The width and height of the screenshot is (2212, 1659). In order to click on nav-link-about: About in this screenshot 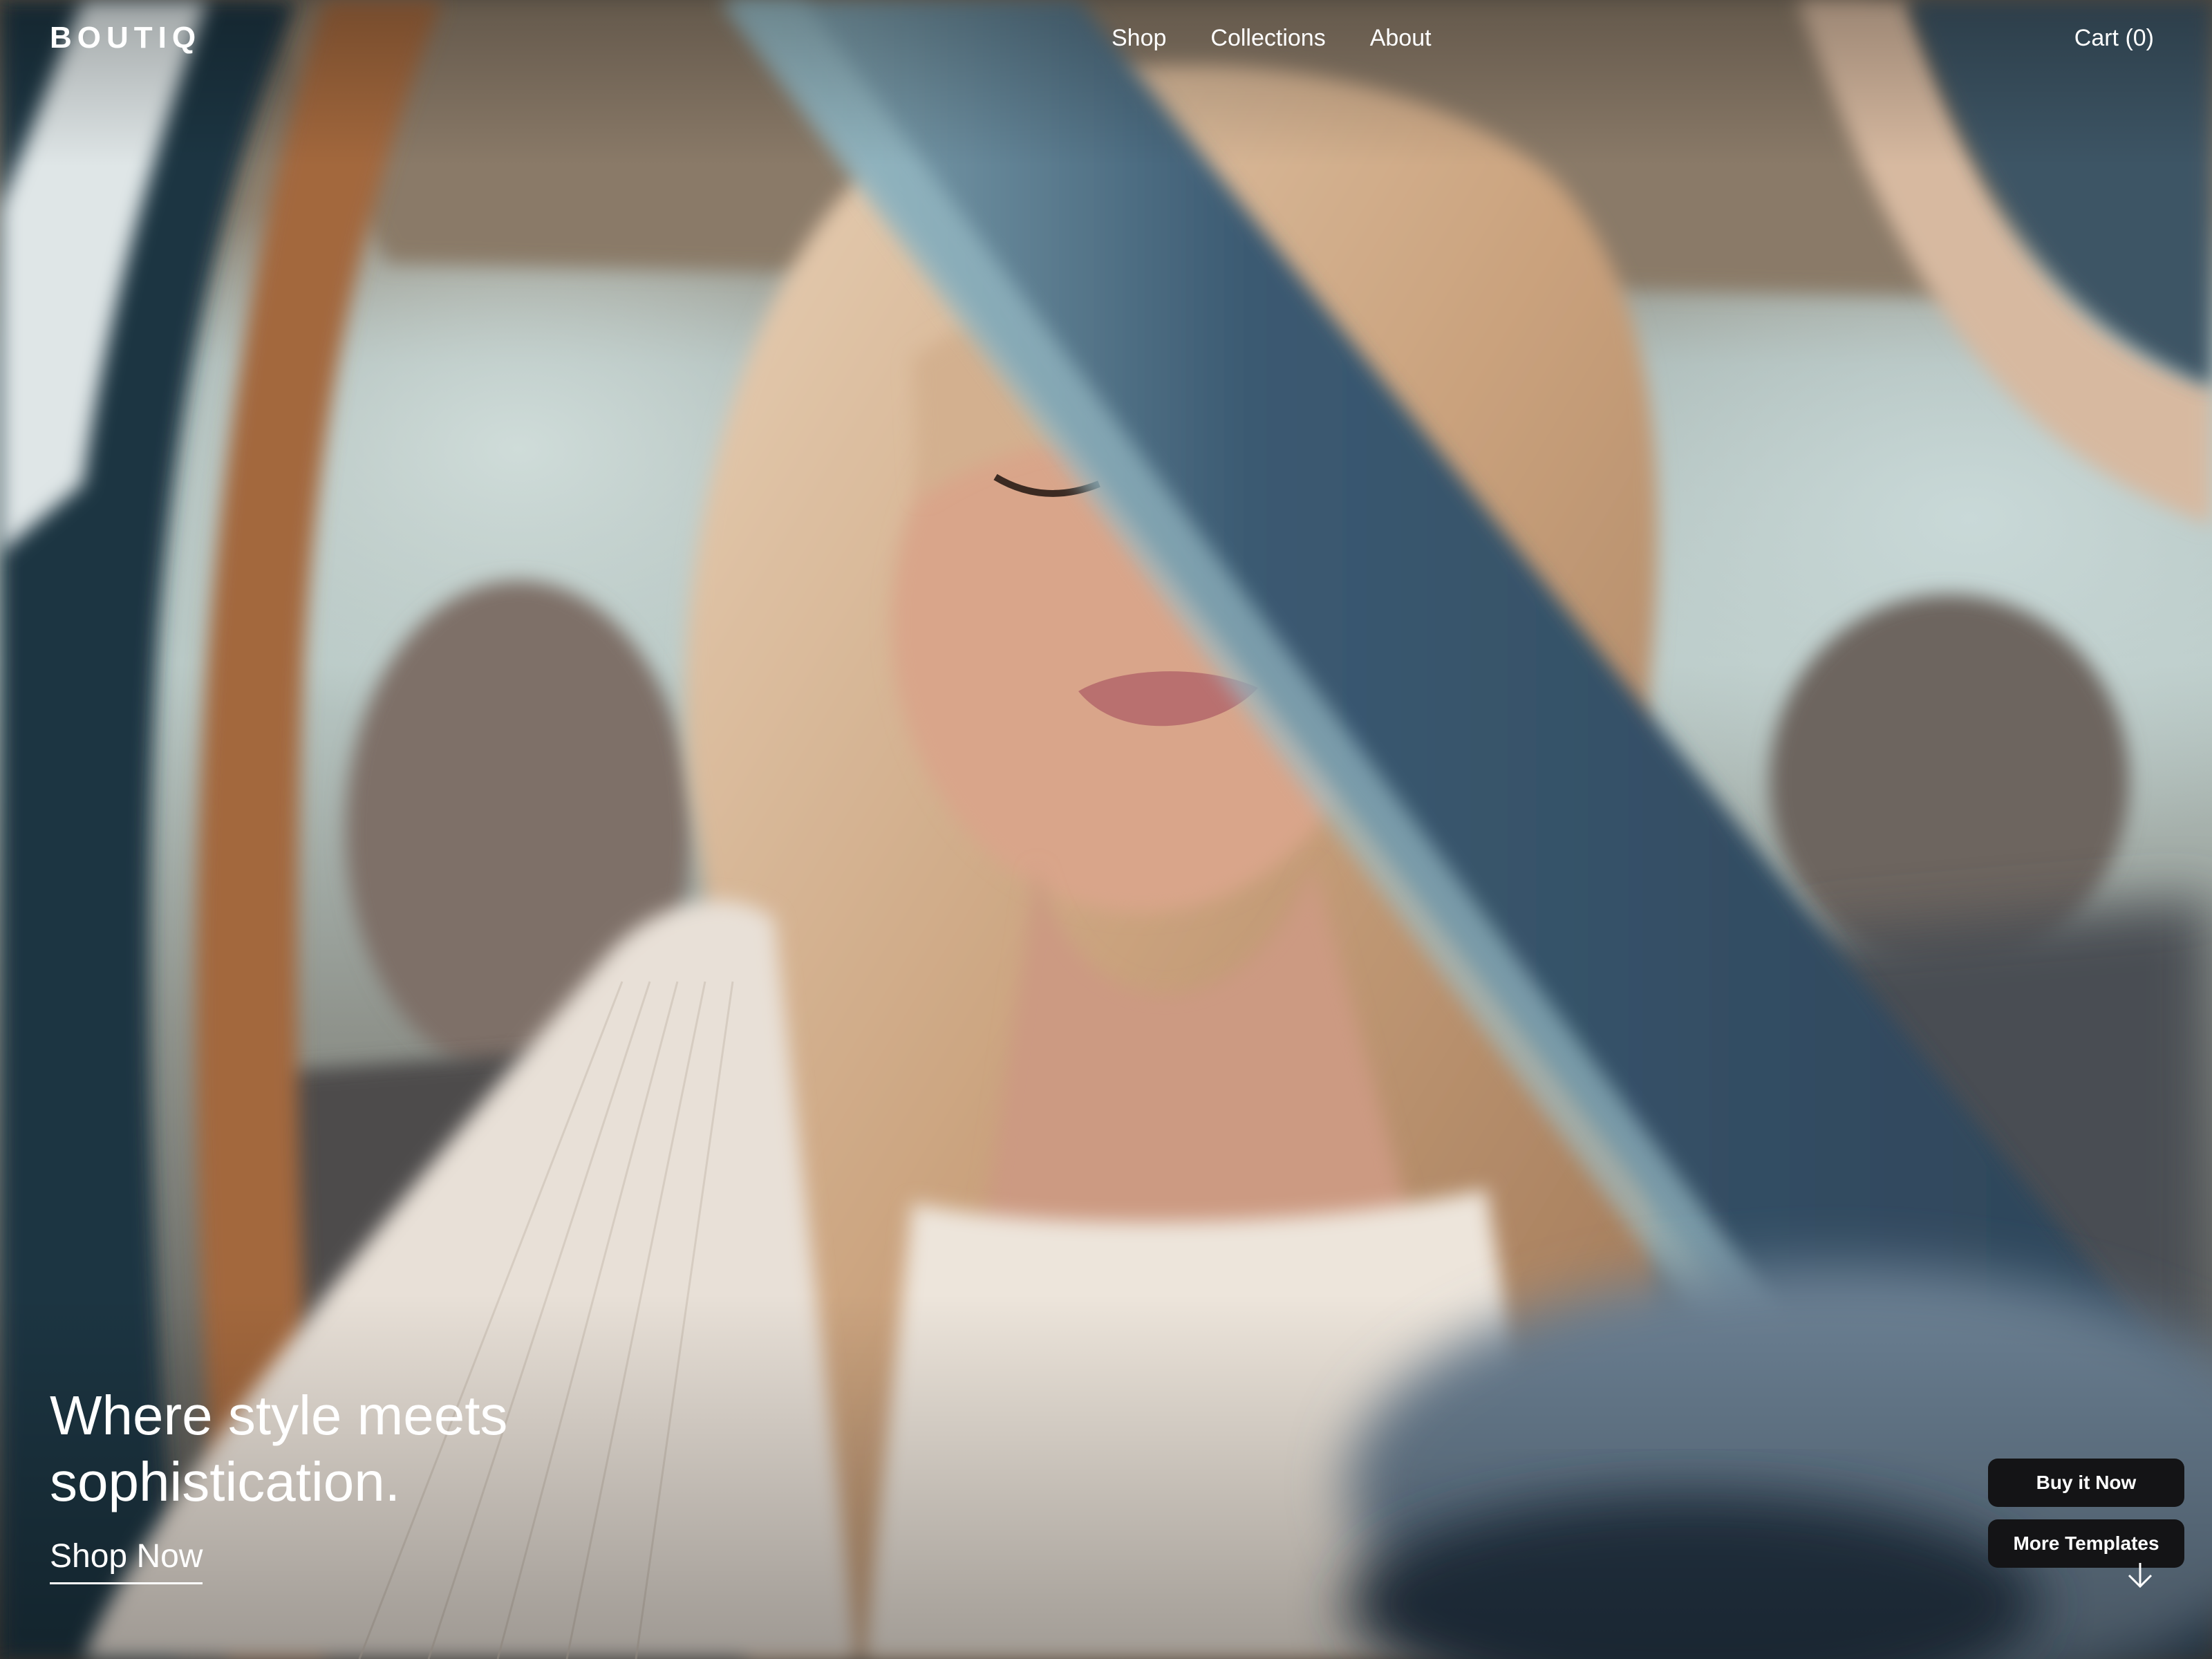, I will do `click(1401, 38)`.